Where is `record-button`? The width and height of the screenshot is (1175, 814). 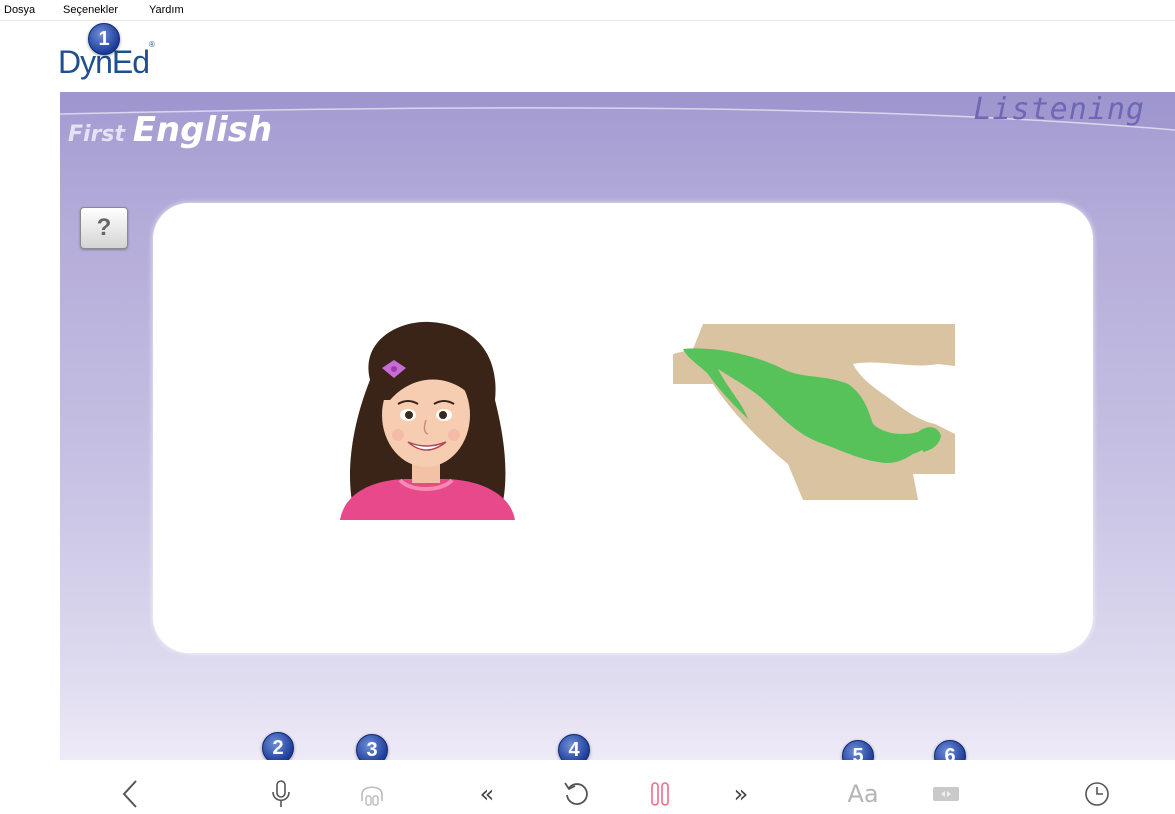
record-button is located at coordinates (281, 794).